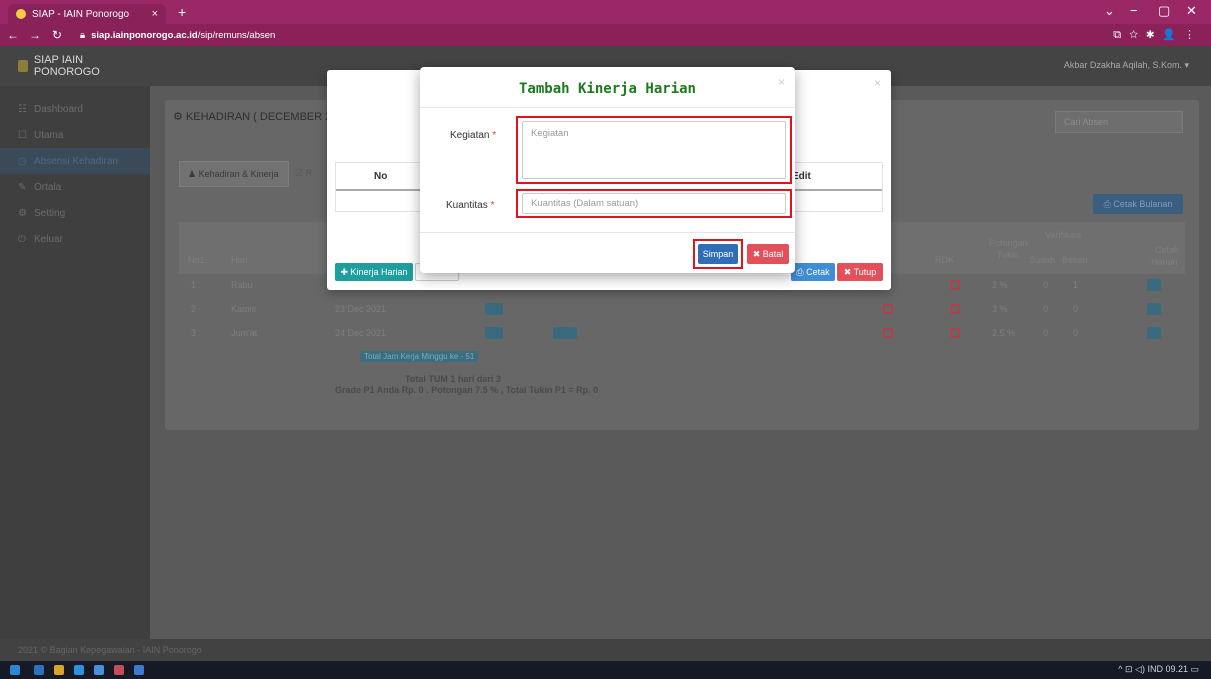 The height and width of the screenshot is (679, 1211). Describe the element at coordinates (877, 83) in the screenshot. I see `close-icon: ×` at that location.